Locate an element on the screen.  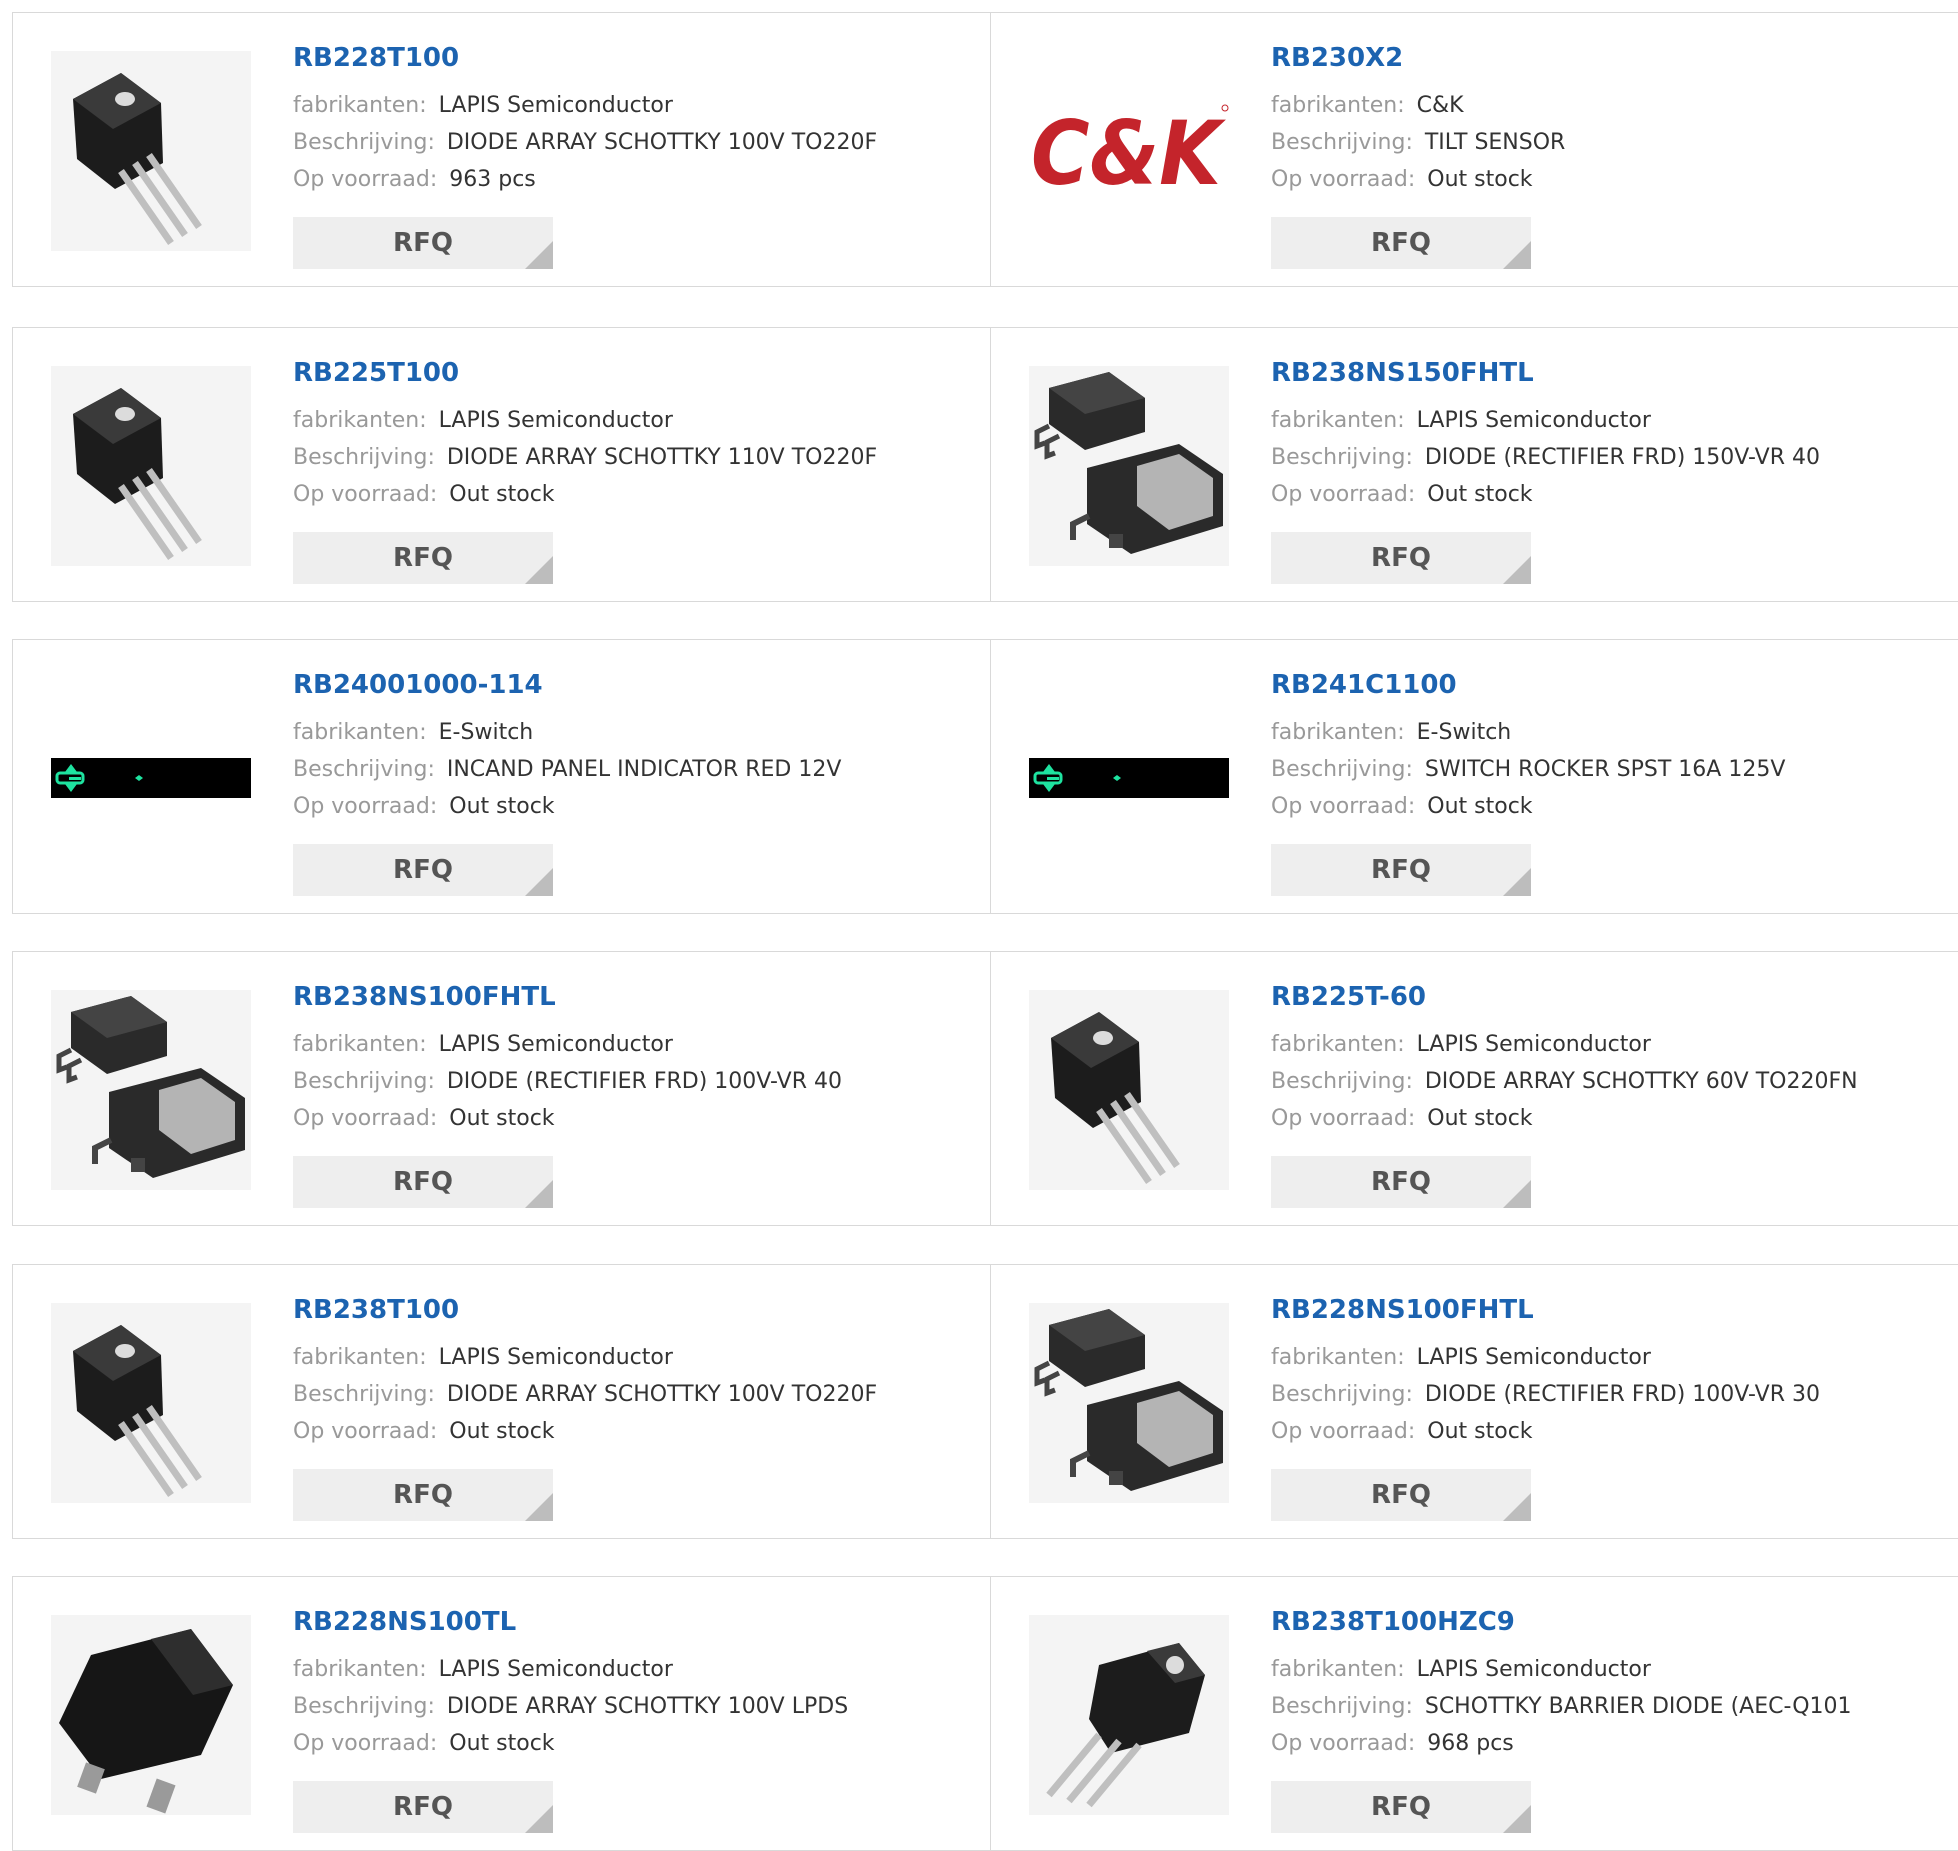
part-number-link: RB241C1100 is located at coordinates (1614, 685).